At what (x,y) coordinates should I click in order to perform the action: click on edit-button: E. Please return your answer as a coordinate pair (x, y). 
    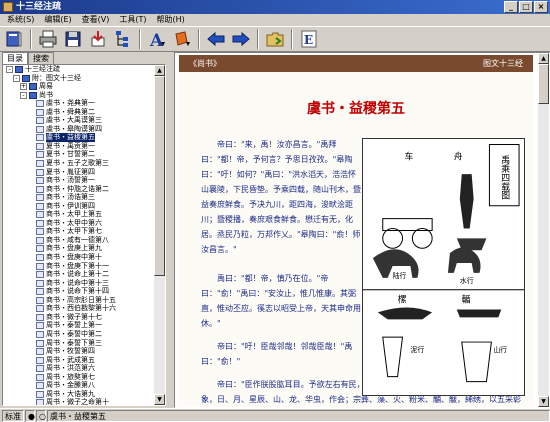
    Looking at the image, I should click on (309, 39).